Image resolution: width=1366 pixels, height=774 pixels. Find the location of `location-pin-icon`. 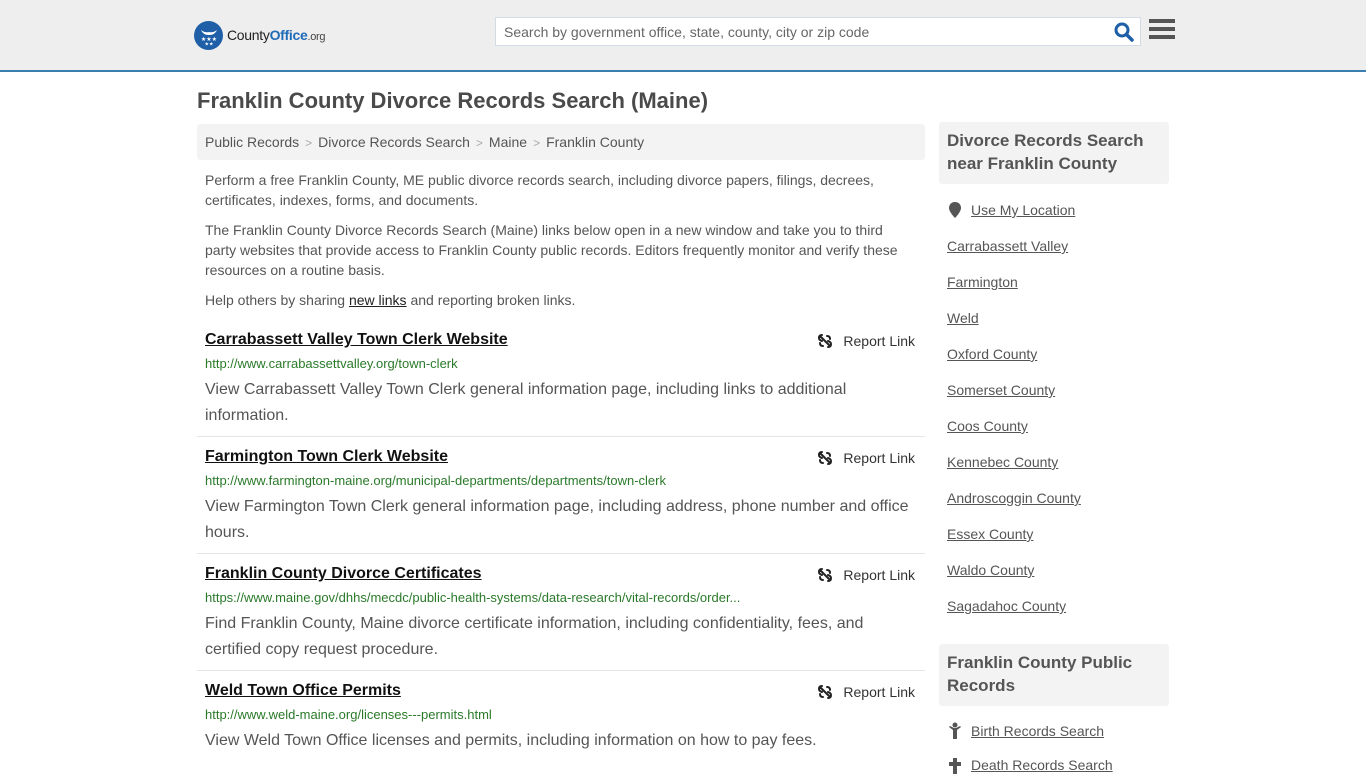

location-pin-icon is located at coordinates (955, 210).